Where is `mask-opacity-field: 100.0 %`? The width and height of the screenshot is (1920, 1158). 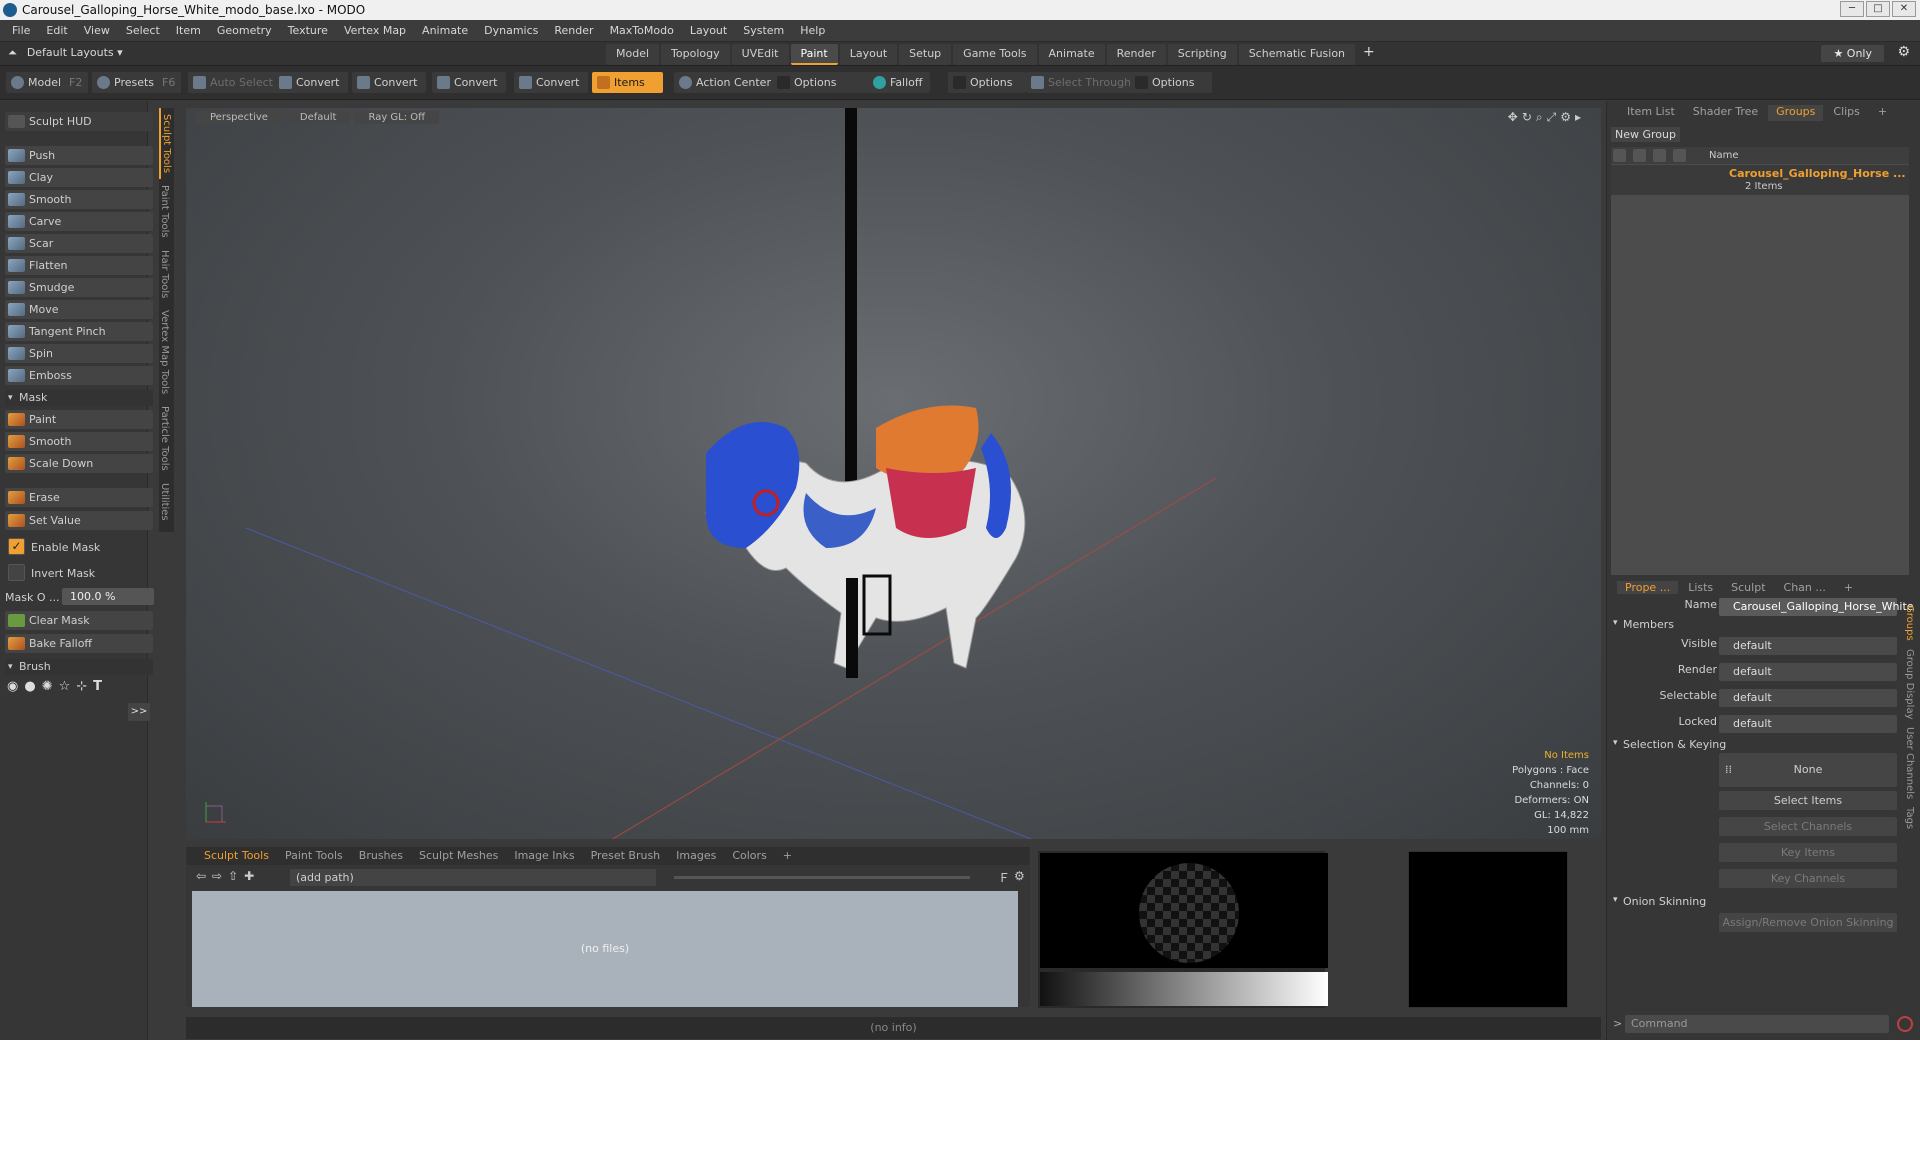 mask-opacity-field: 100.0 % is located at coordinates (108, 596).